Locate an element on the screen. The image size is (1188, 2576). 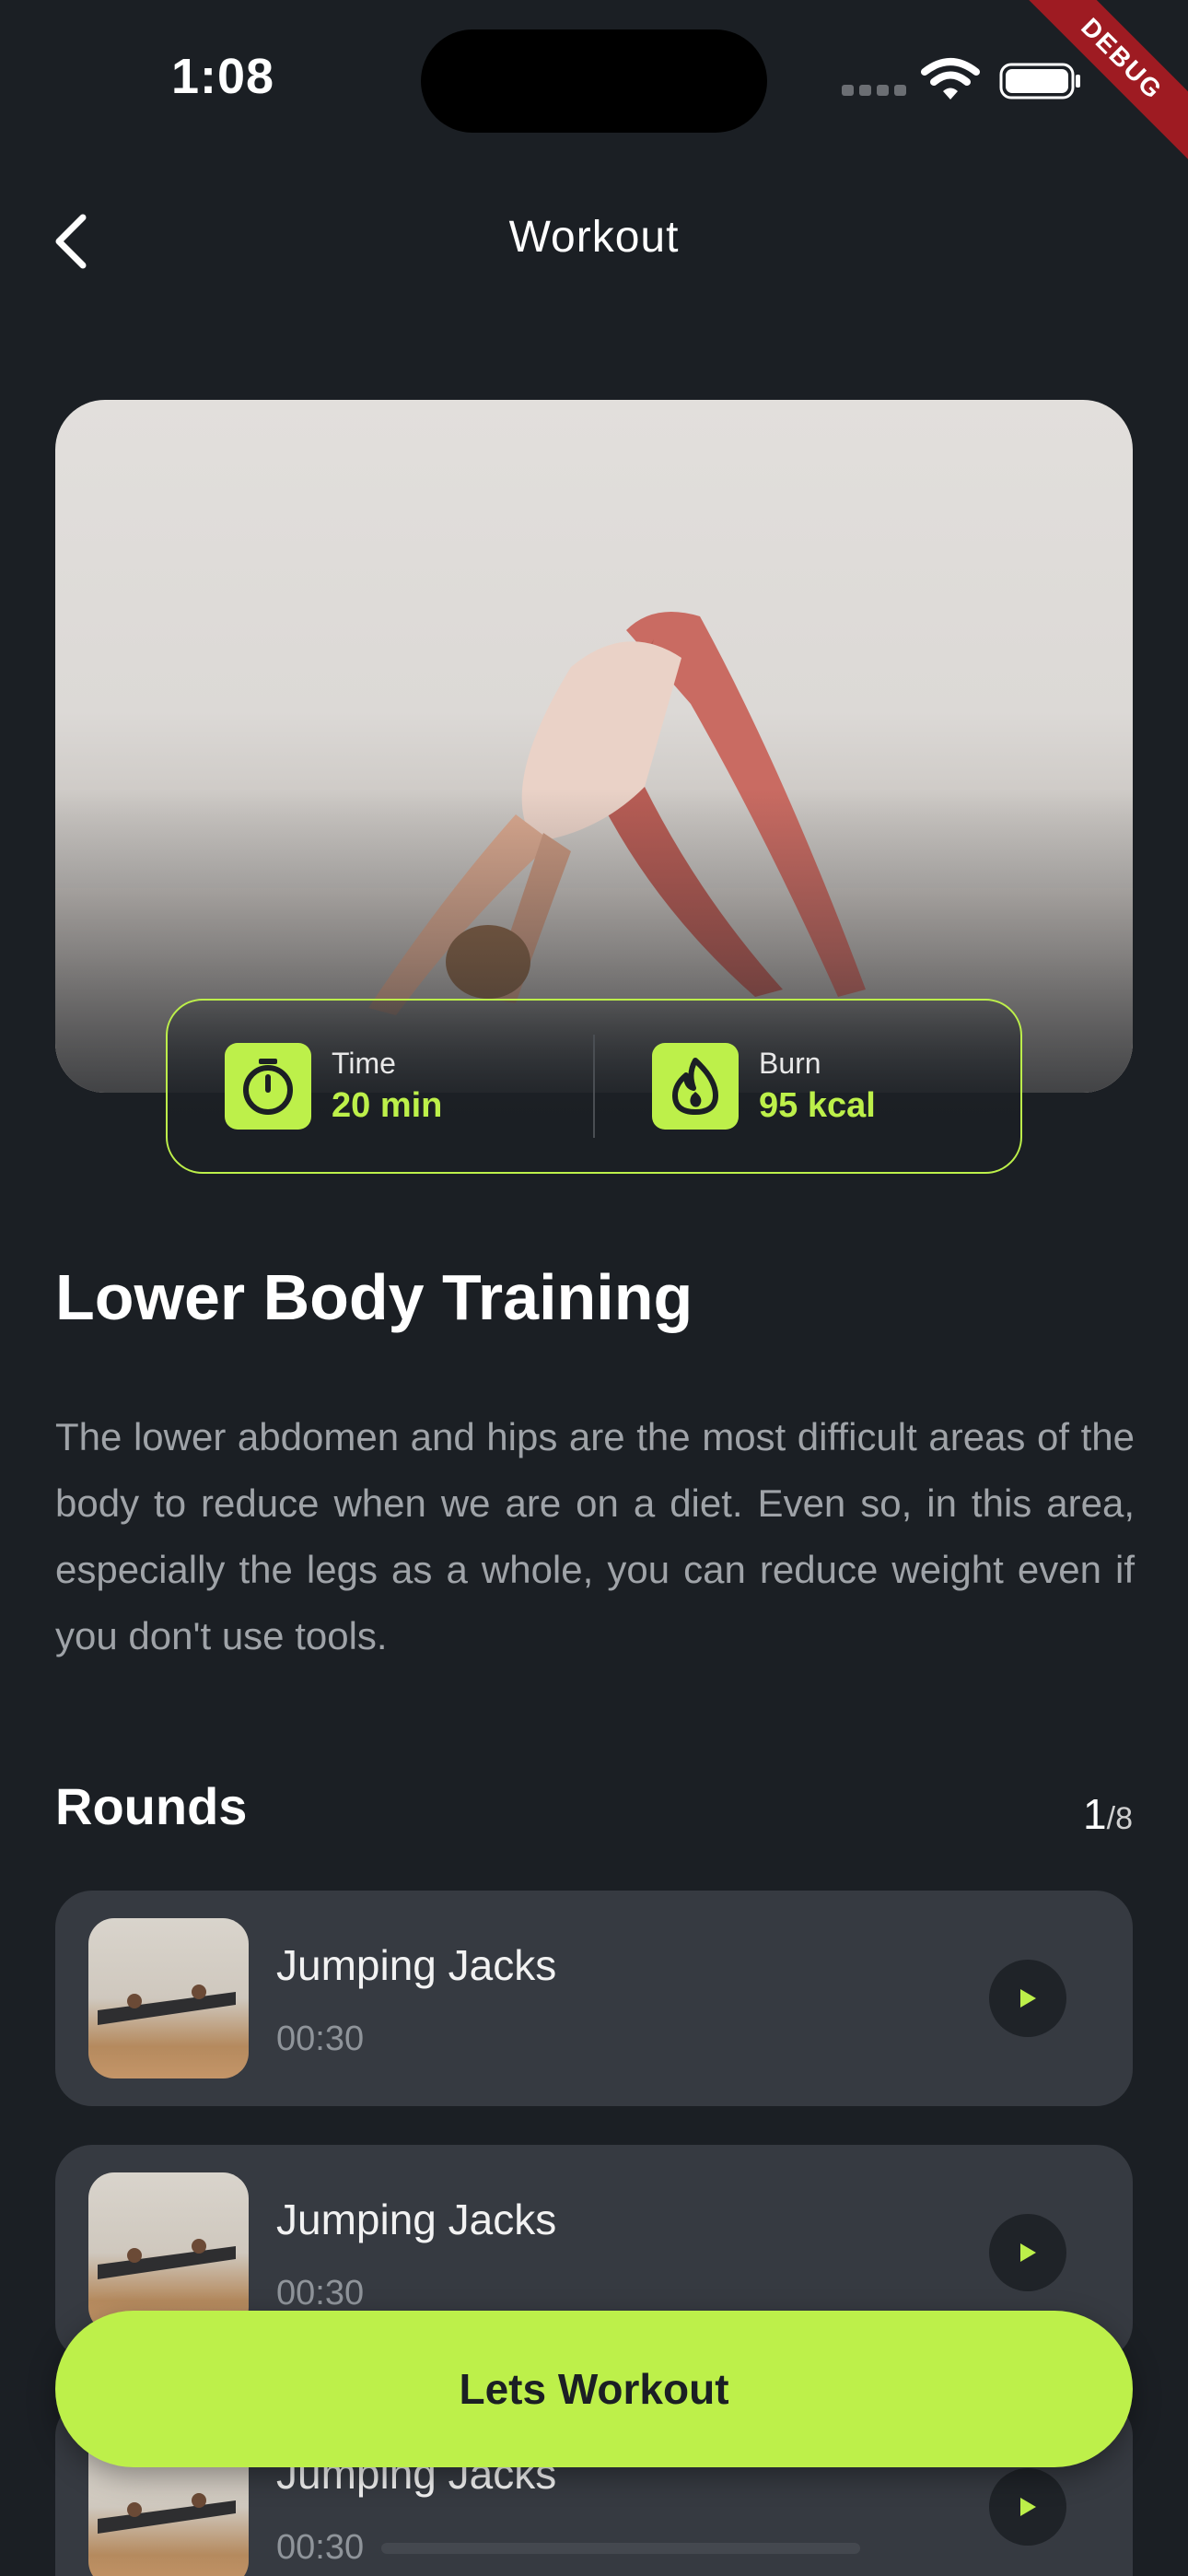
time-stat: Time 20 min is located at coordinates (380, 1086).